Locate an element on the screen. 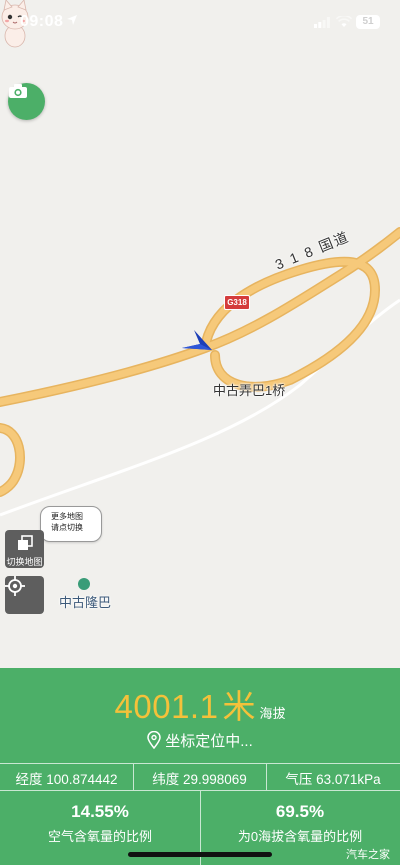  divider is located at coordinates (200, 763).